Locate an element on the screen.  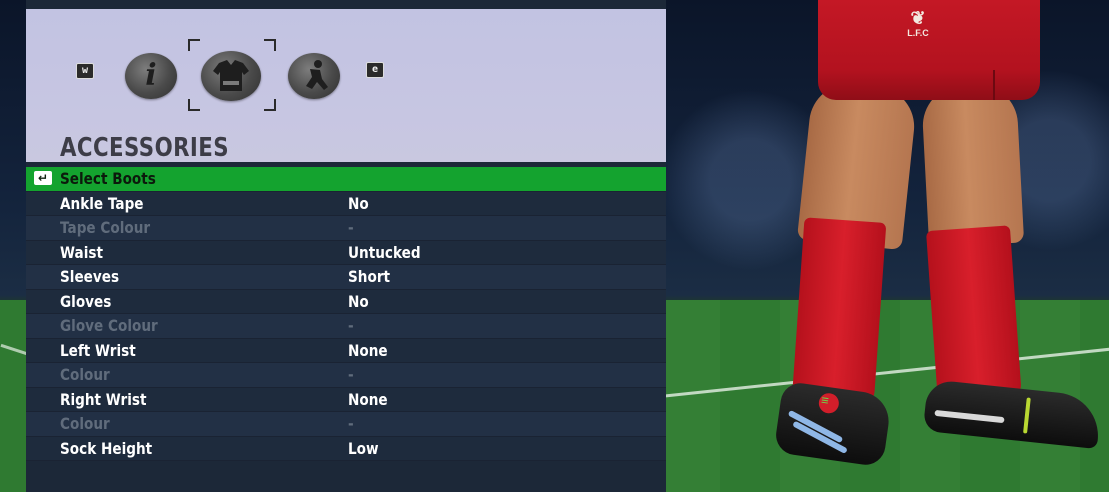
list-item-label: Sleeves is located at coordinates (90, 276).